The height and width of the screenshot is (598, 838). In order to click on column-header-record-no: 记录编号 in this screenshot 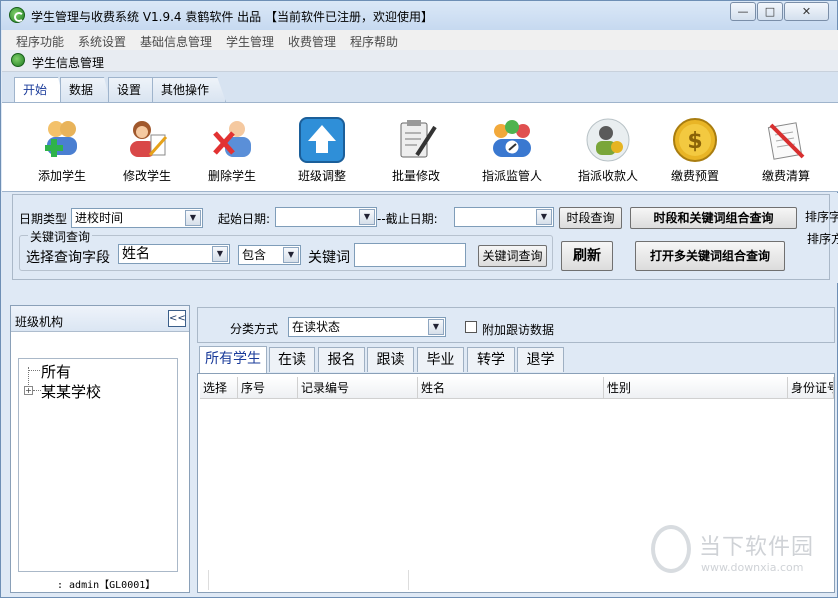, I will do `click(358, 388)`.